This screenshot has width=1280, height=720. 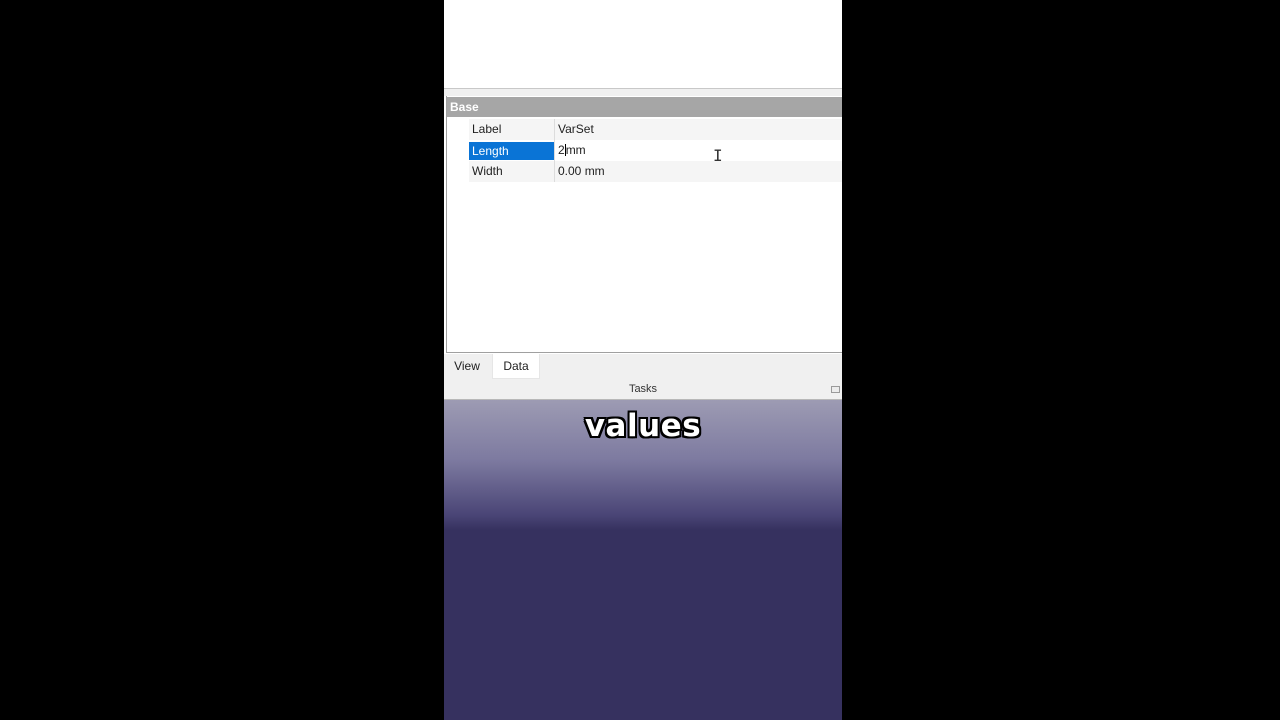 What do you see at coordinates (655, 150) in the screenshot?
I see `property-row-length: Length 2mm` at bounding box center [655, 150].